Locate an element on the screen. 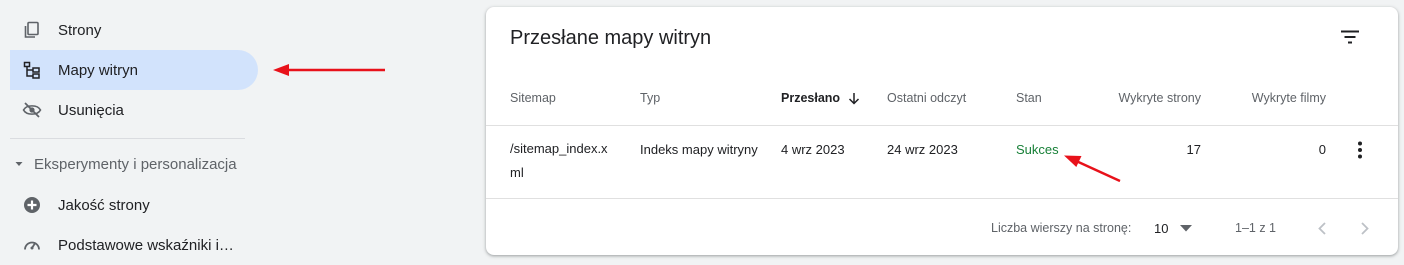  row-divider is located at coordinates (942, 198).